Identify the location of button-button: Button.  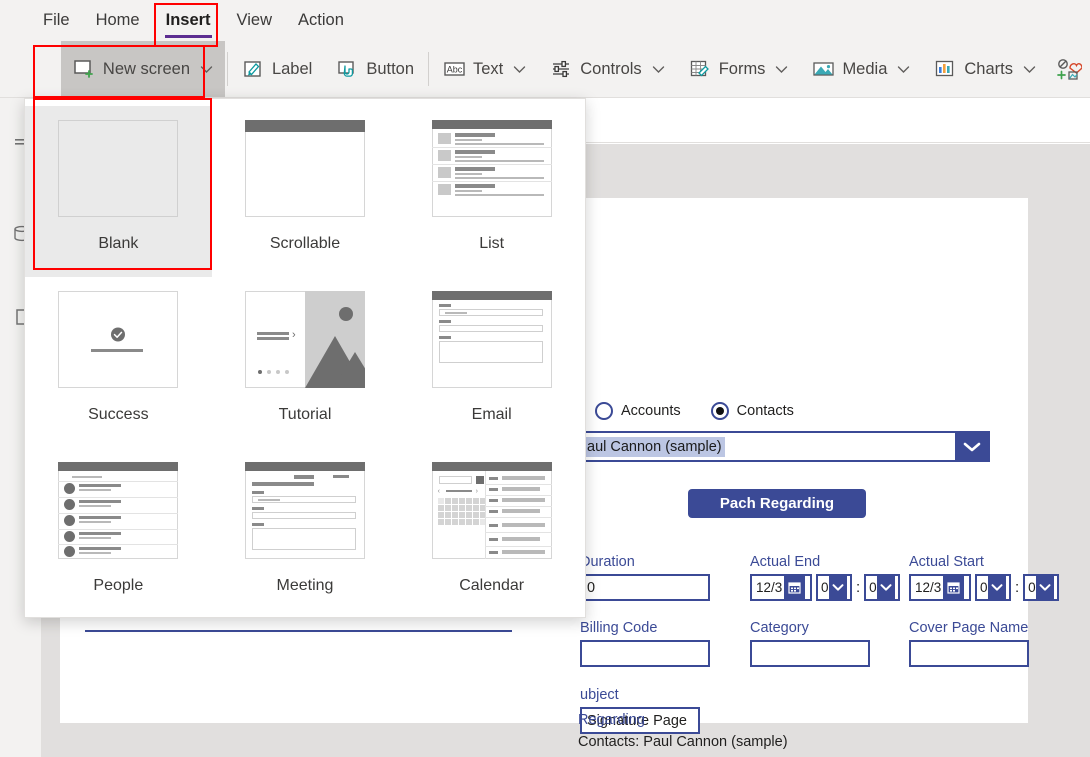
(375, 69).